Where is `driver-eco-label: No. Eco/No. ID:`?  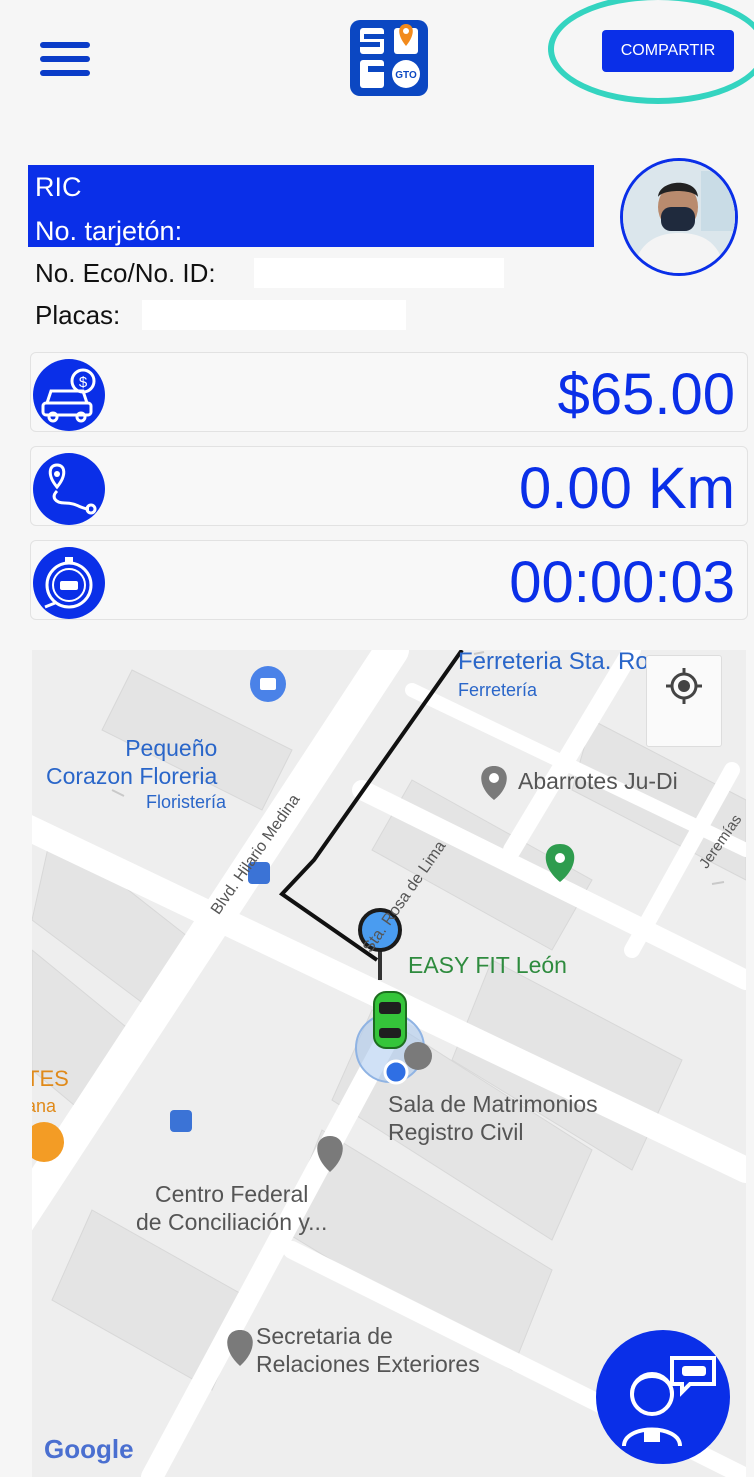
driver-eco-label: No. Eco/No. ID: is located at coordinates (125, 273).